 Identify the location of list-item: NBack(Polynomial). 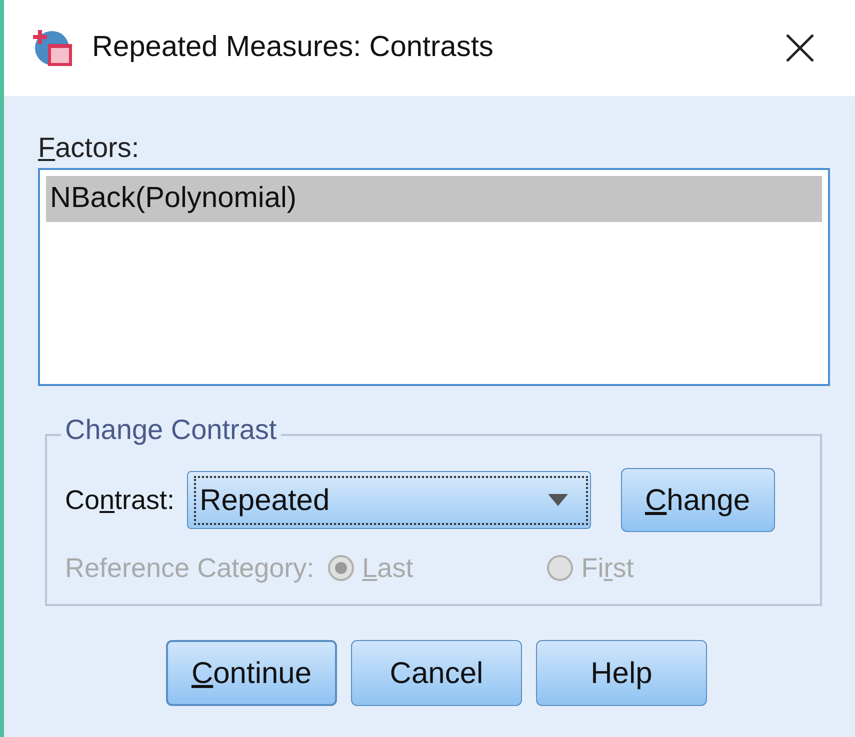
(434, 199).